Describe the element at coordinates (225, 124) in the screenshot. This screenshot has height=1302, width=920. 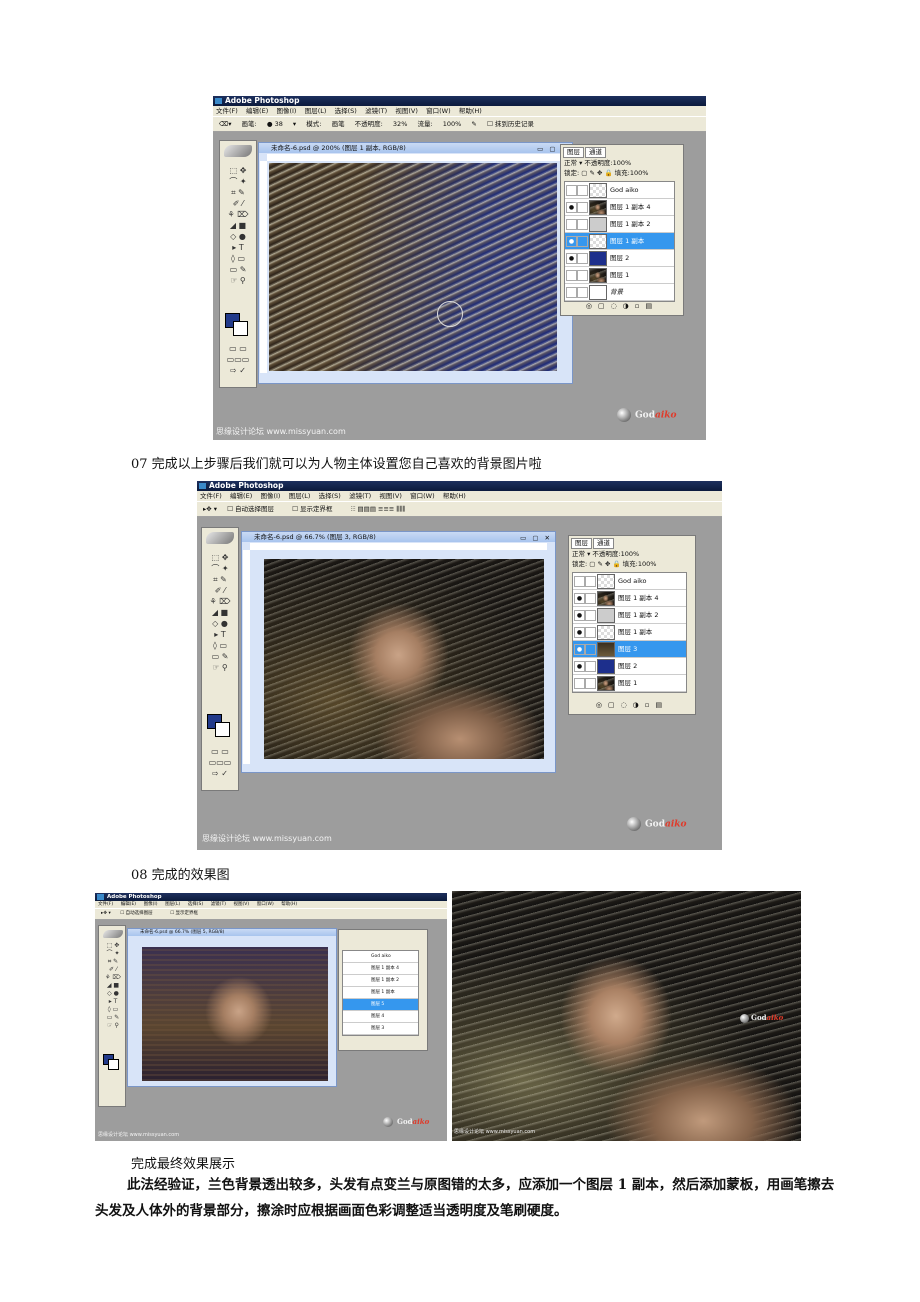
I see `eraser-icon: ⌫▾` at that location.